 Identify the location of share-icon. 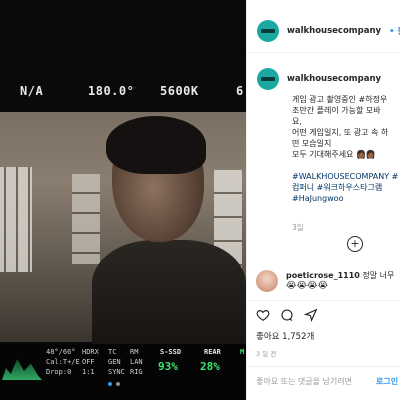
(311, 315).